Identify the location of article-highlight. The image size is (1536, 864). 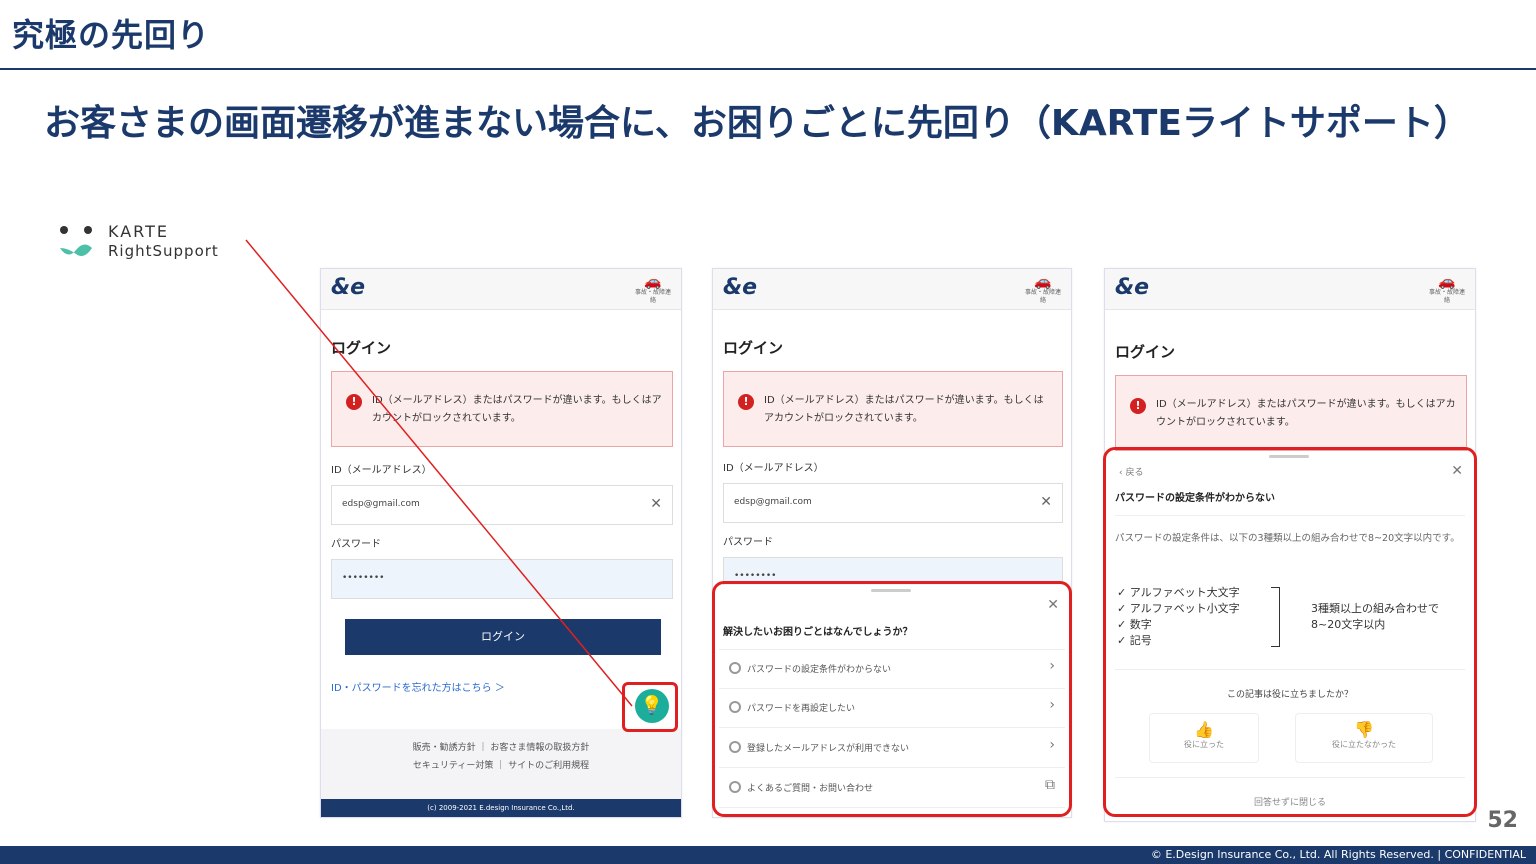
(1290, 632).